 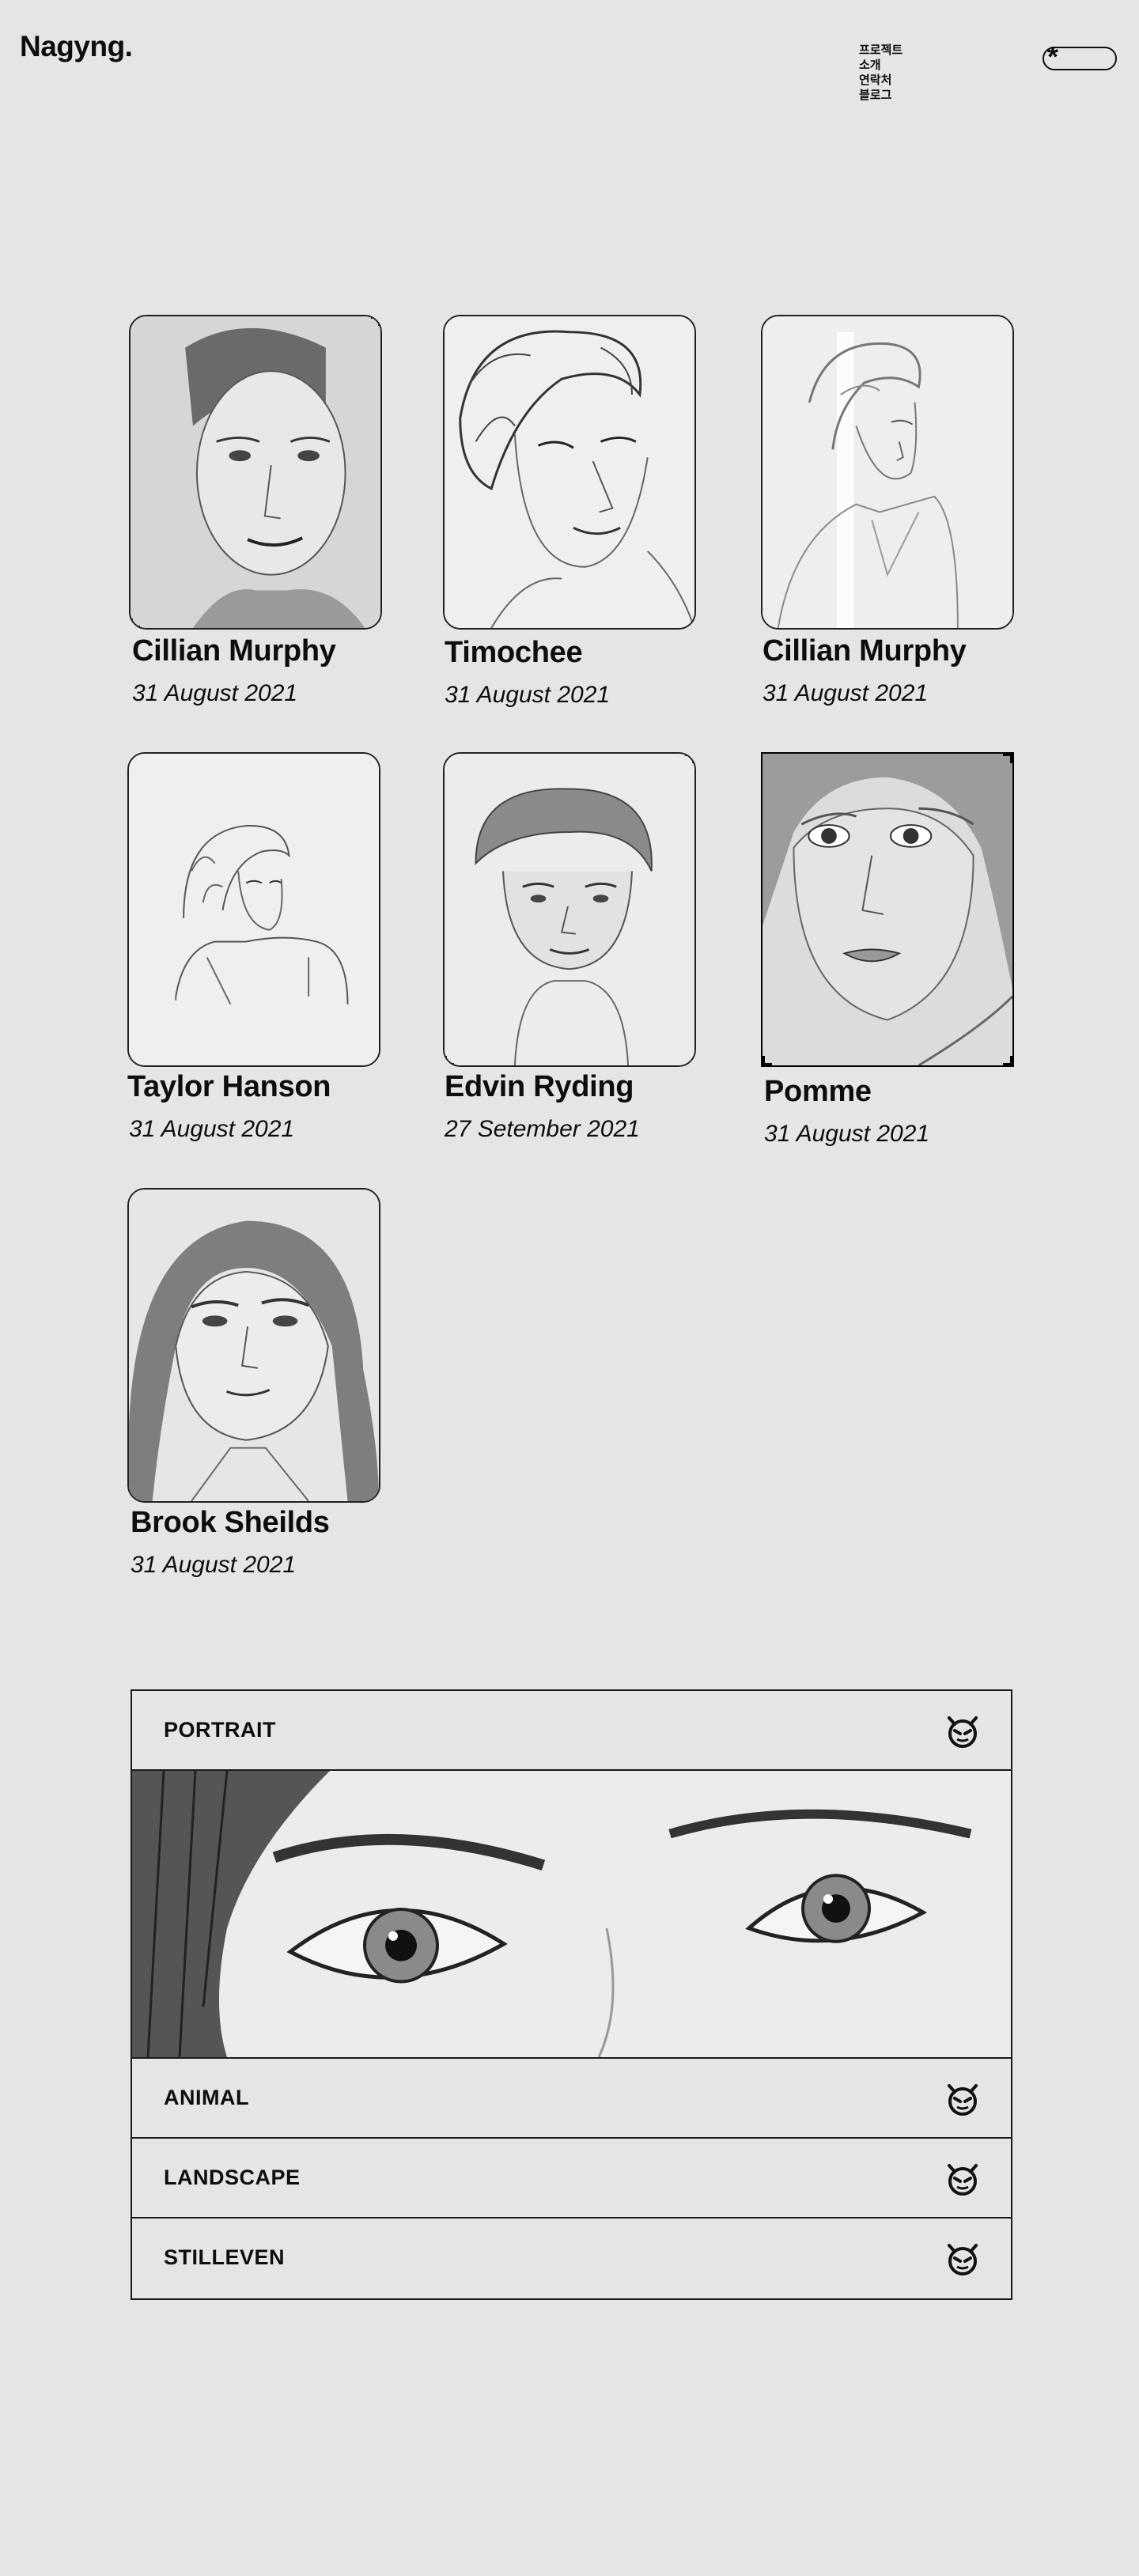 I want to click on nav-item-blog: 블로그, so click(x=880, y=96).